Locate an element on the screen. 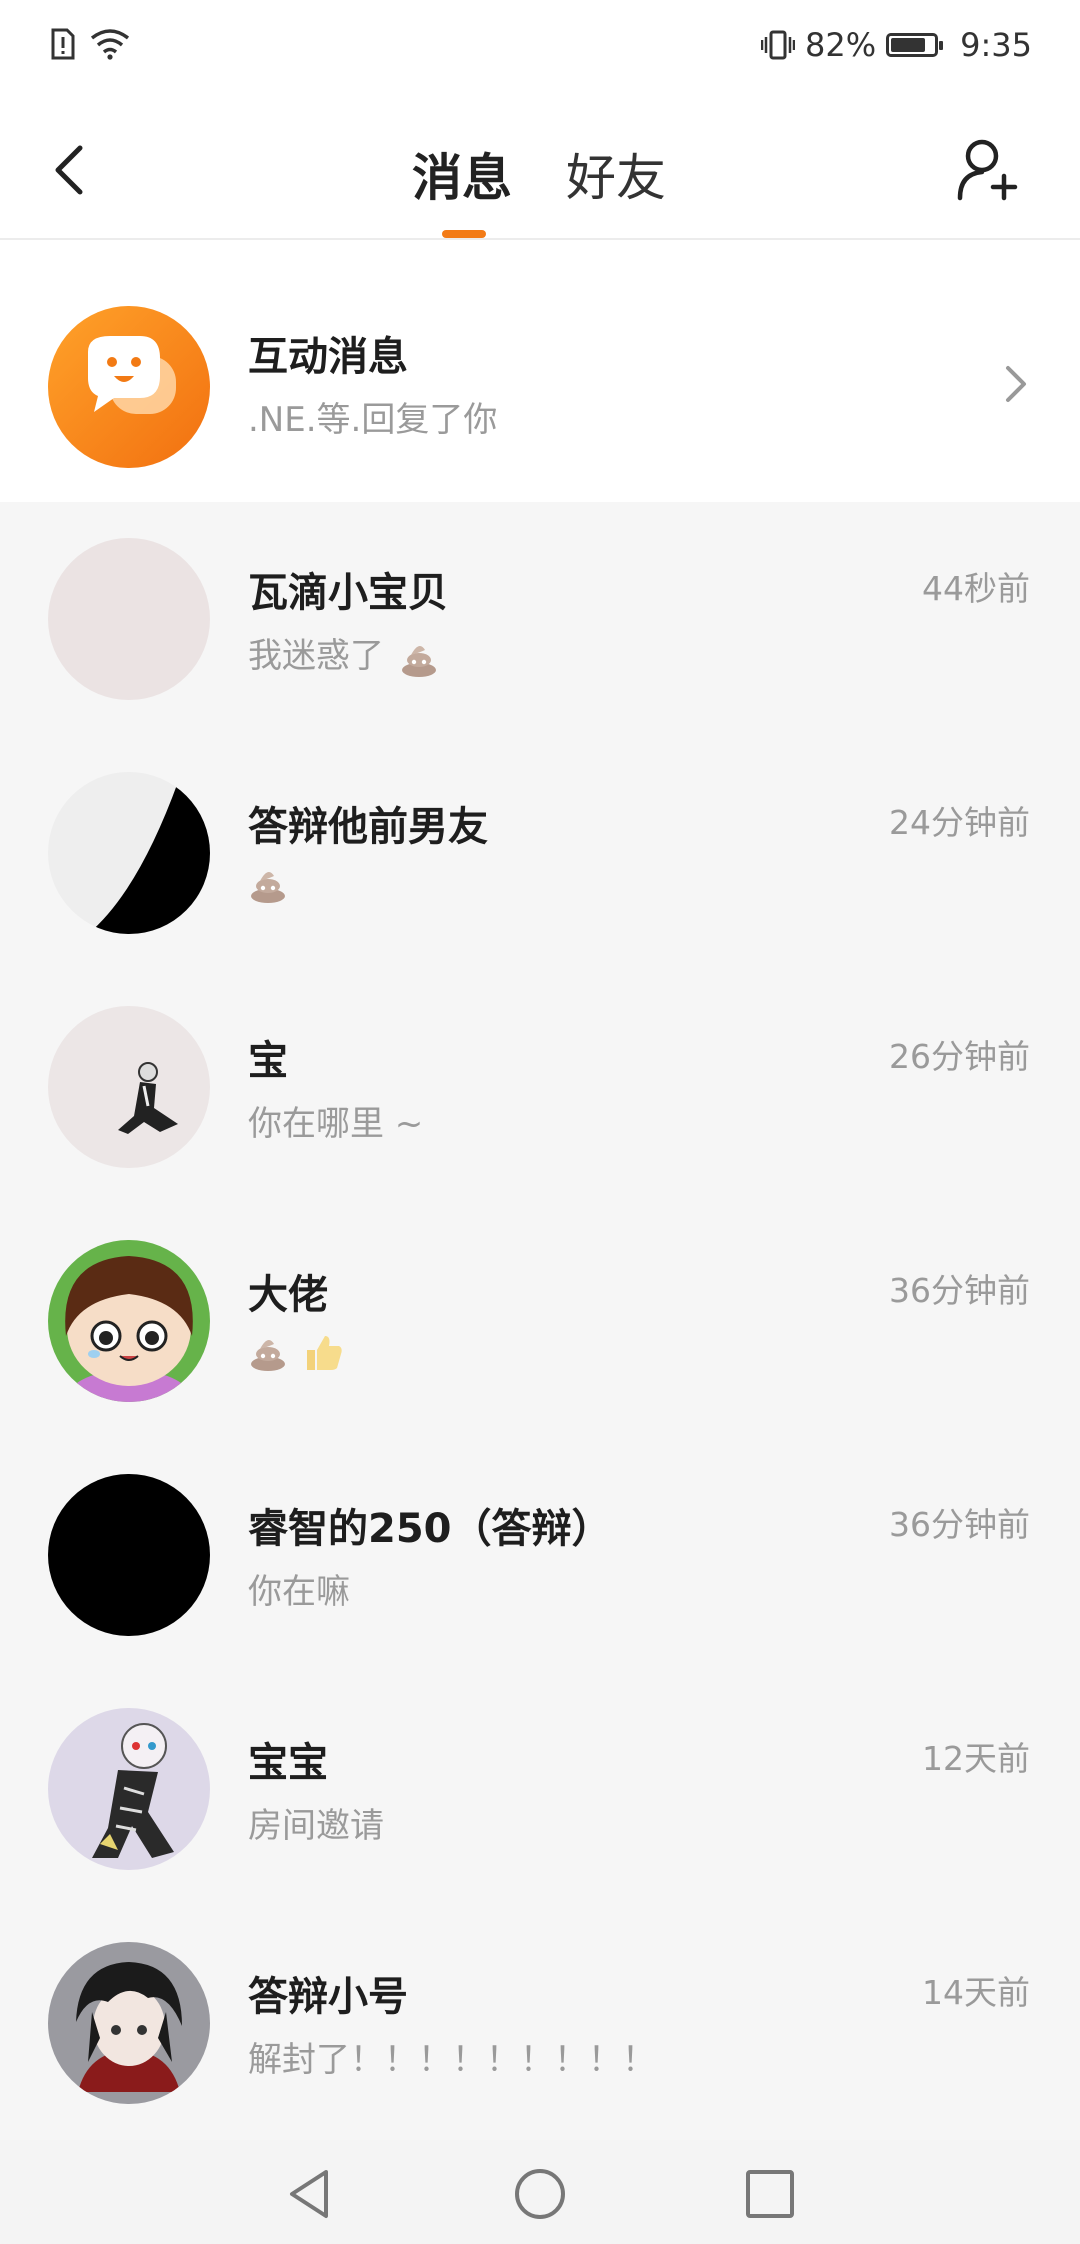  chat-row: 答辩小号 解封了！！！！！！！！！ 14天前 is located at coordinates (540, 2023).